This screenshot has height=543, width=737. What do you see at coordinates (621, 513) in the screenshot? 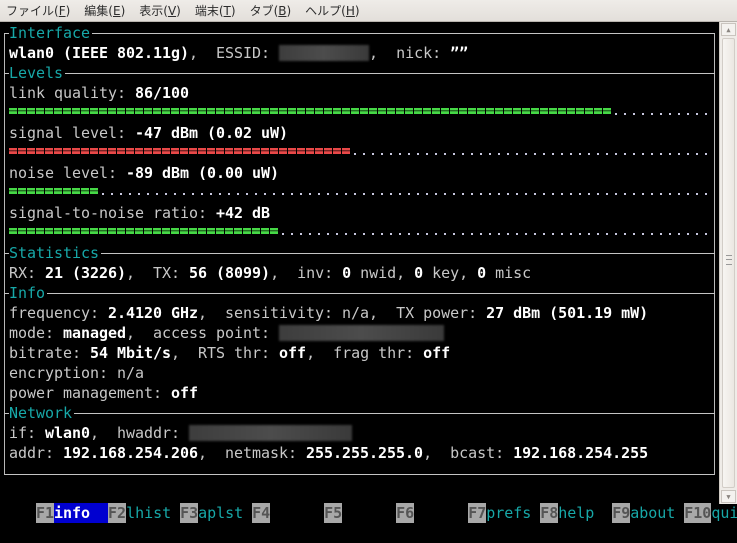
I see `fkey-f9-key: F9` at bounding box center [621, 513].